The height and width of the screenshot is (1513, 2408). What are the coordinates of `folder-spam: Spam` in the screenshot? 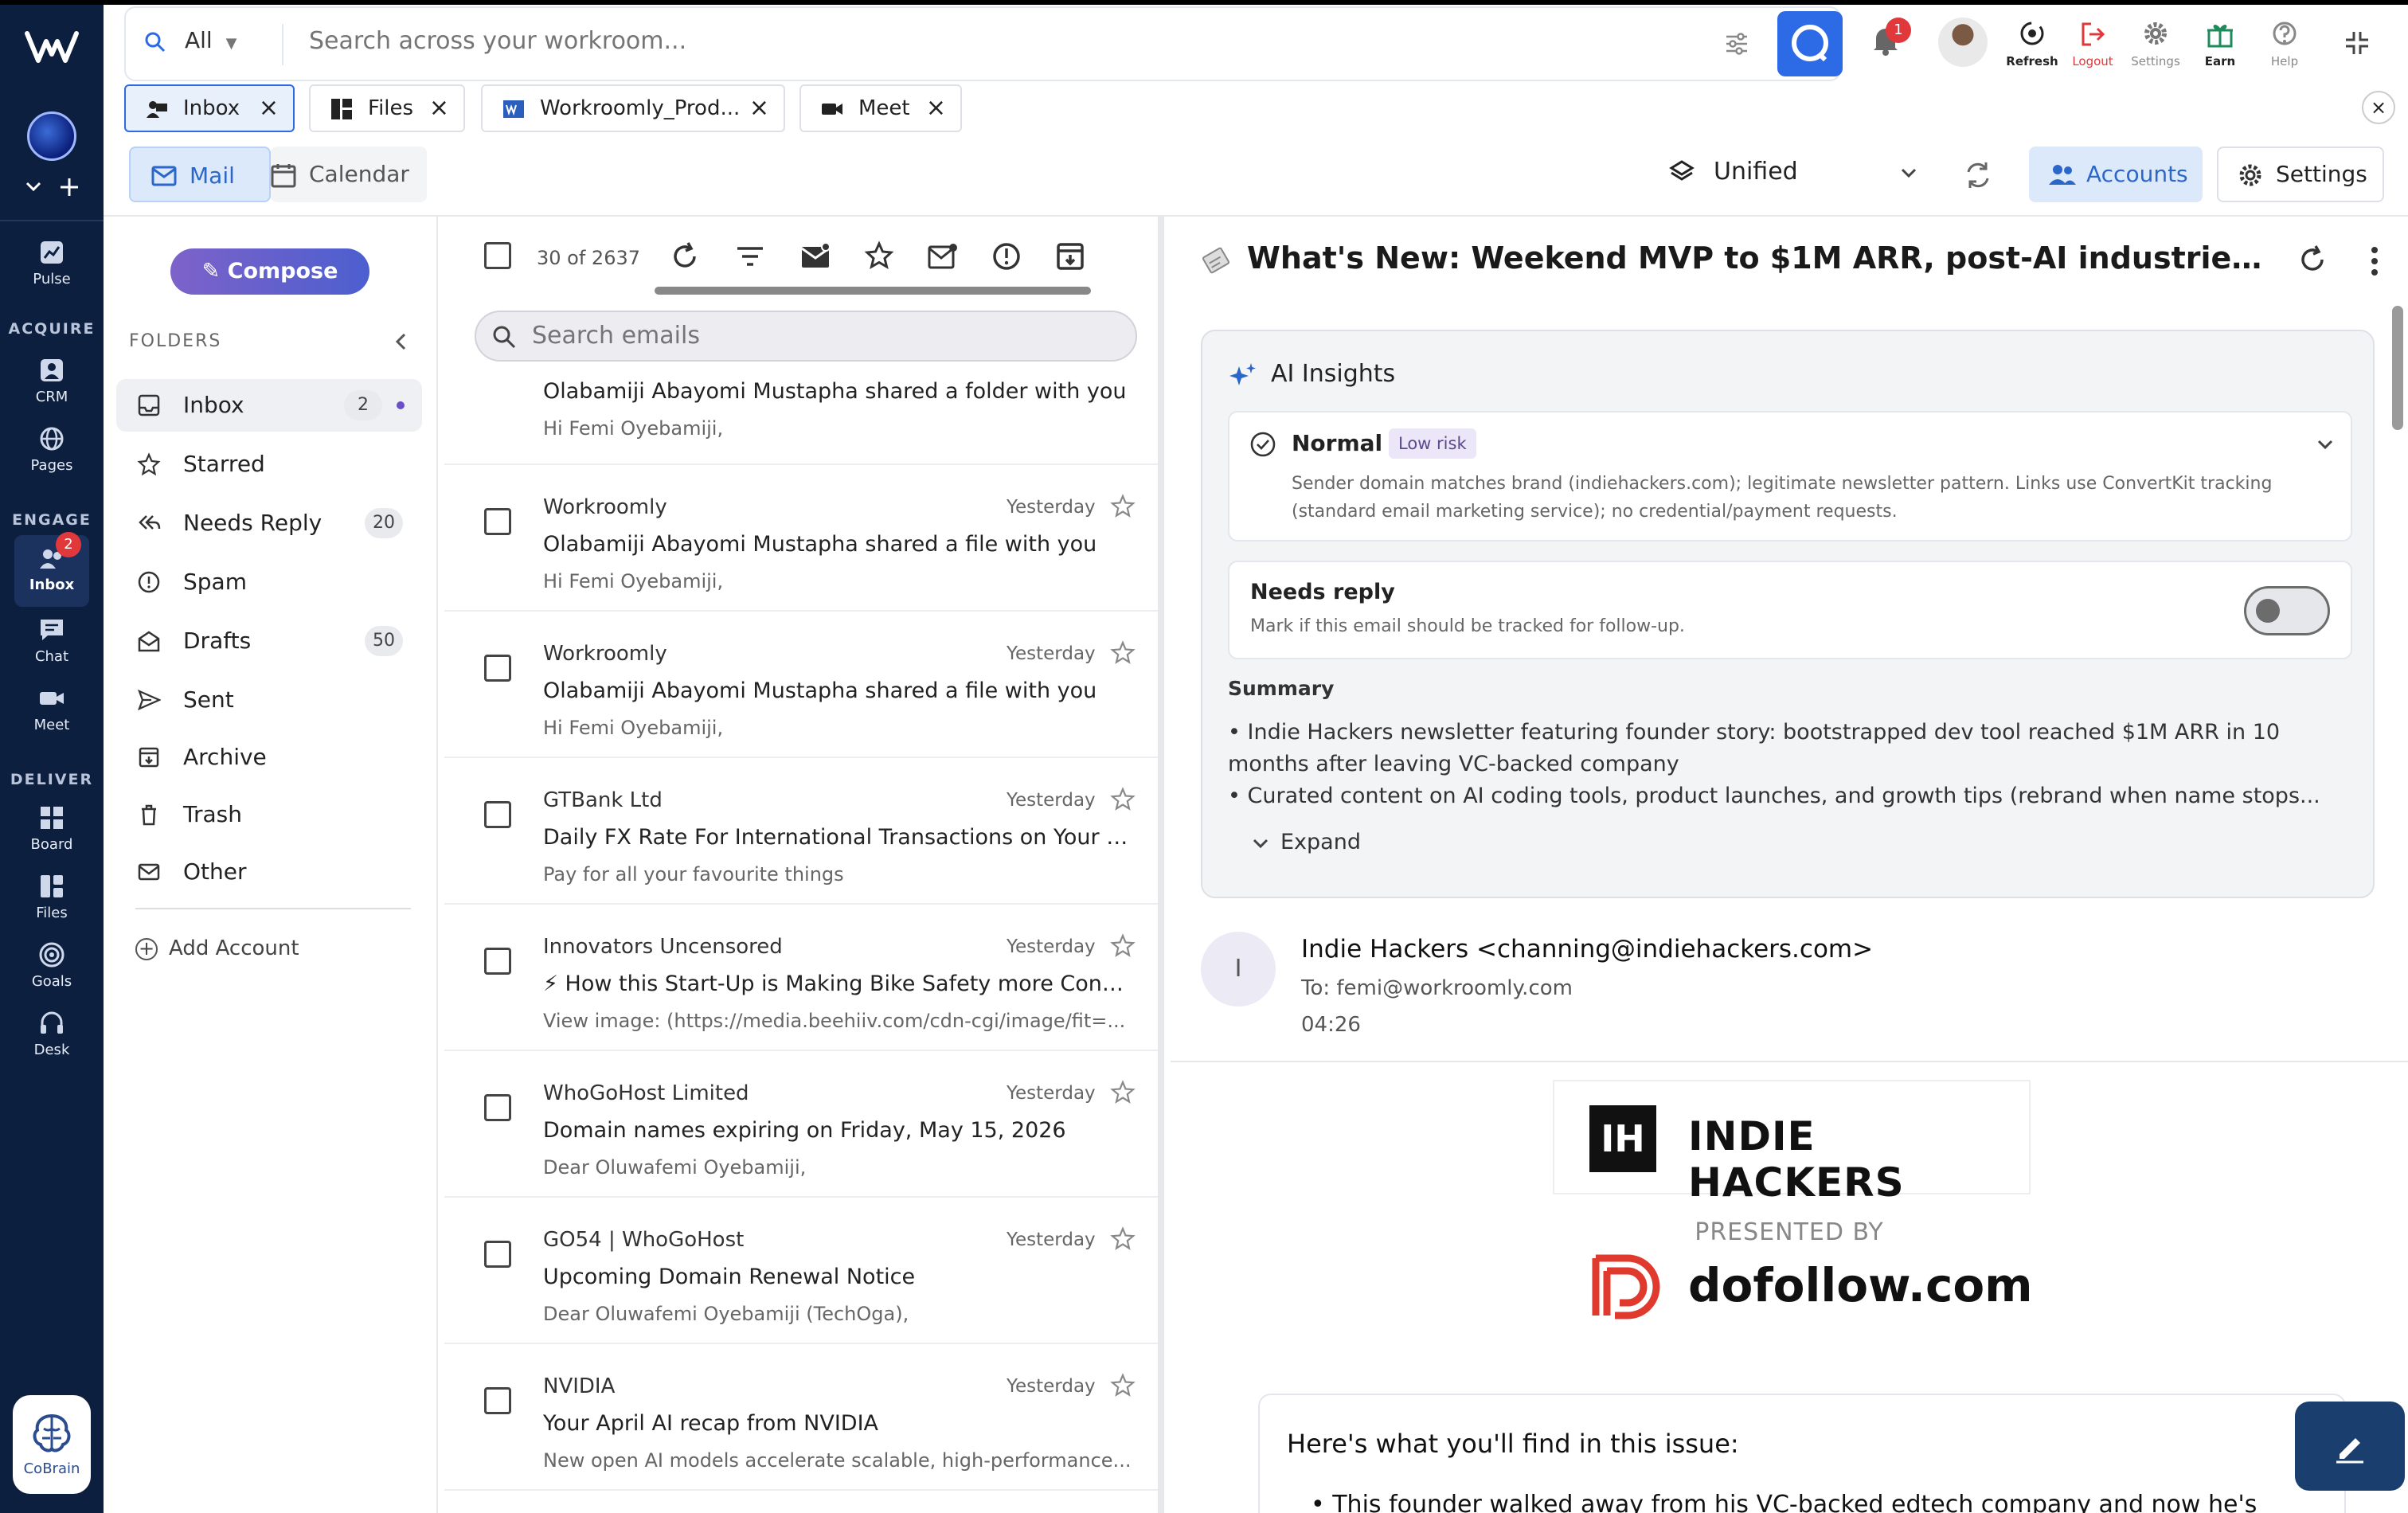 It's located at (269, 582).